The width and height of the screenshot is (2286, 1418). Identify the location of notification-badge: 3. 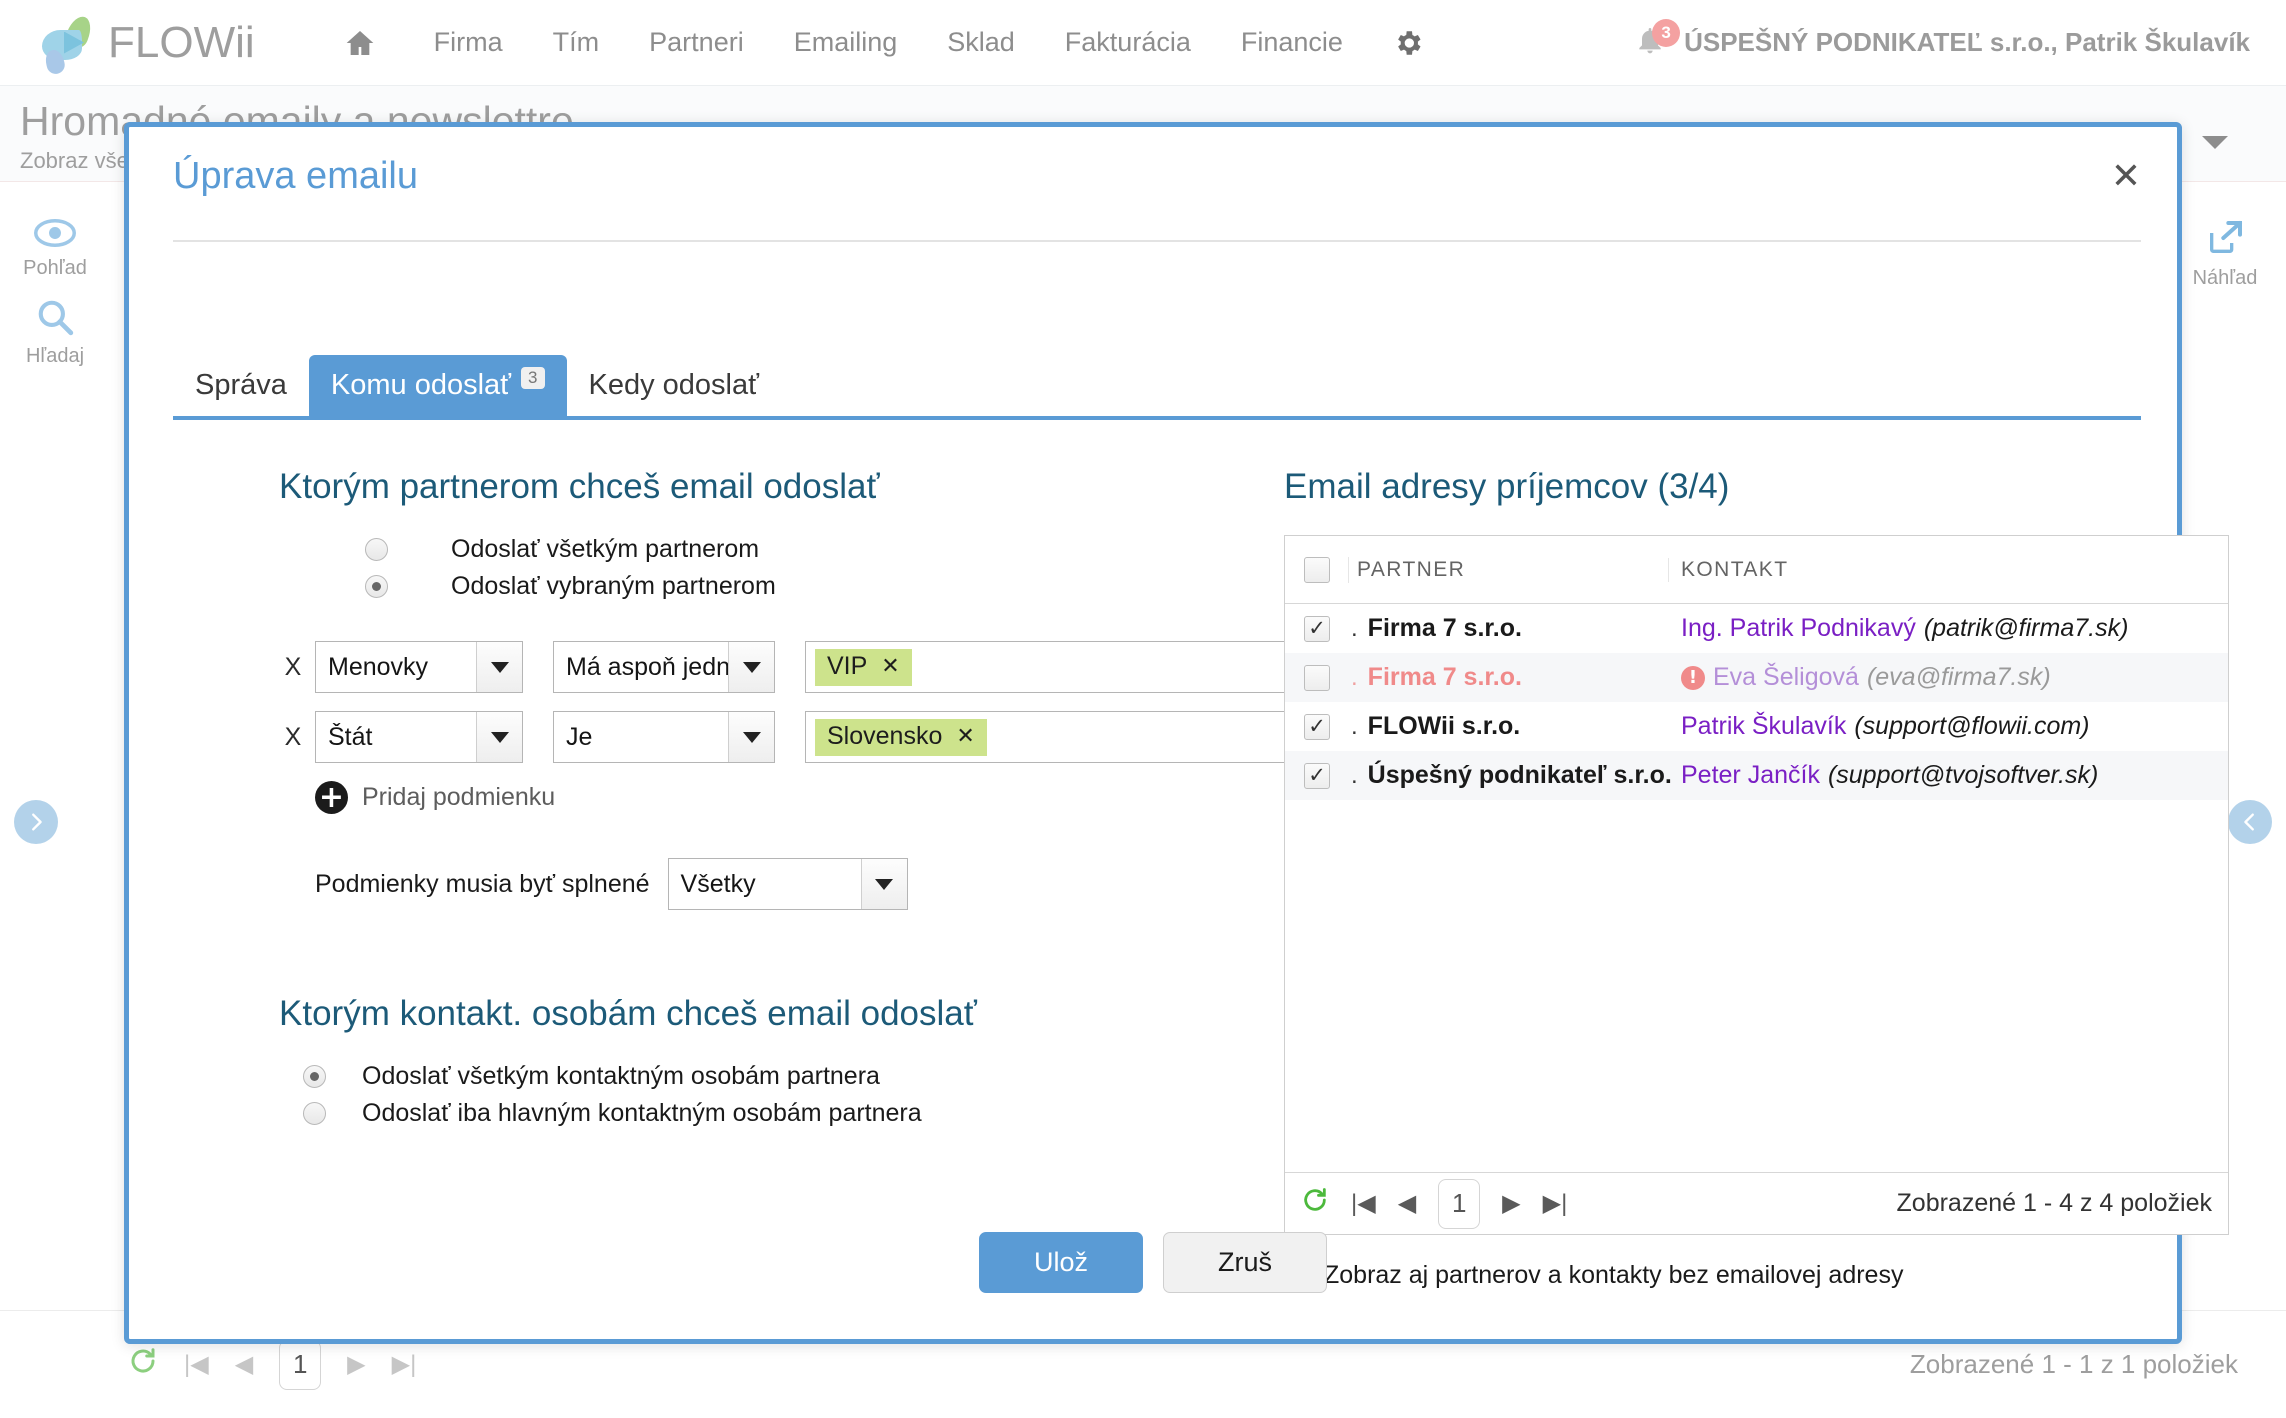
(1666, 32).